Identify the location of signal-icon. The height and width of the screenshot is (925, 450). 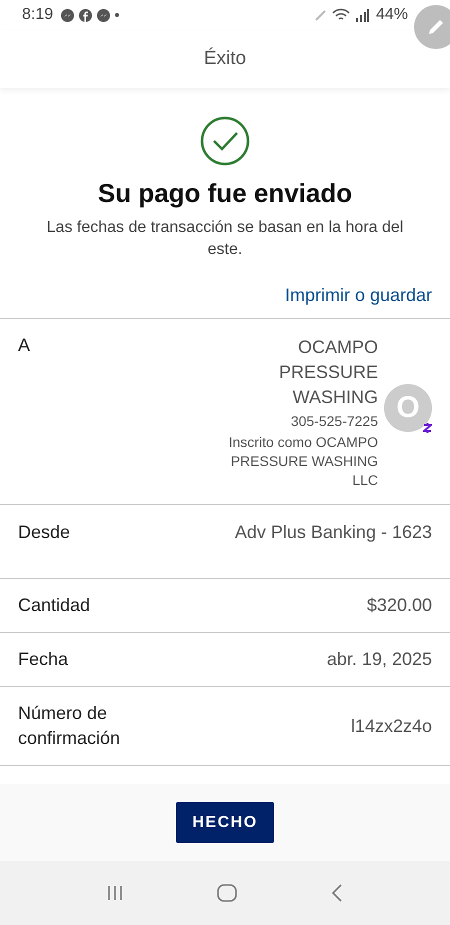
(361, 15).